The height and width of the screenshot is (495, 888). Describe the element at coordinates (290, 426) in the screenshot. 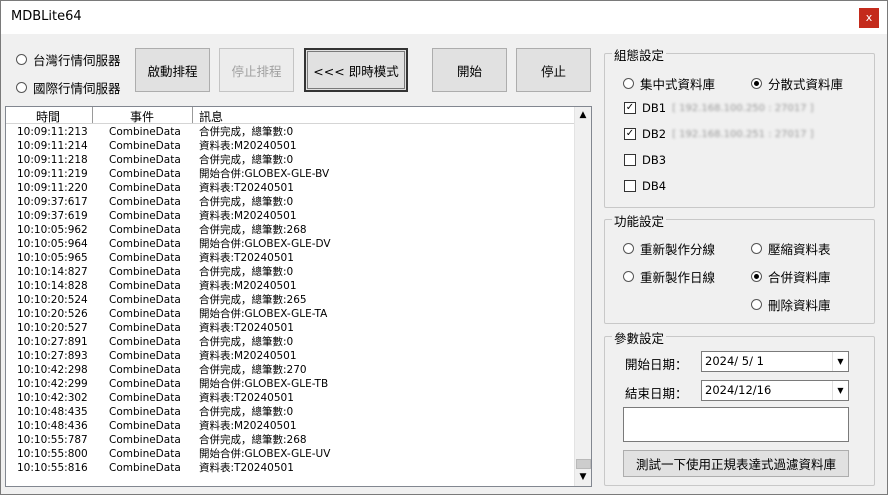

I see `table-row: 10:10:48:436 CombineData 資料表:M20240501` at that location.